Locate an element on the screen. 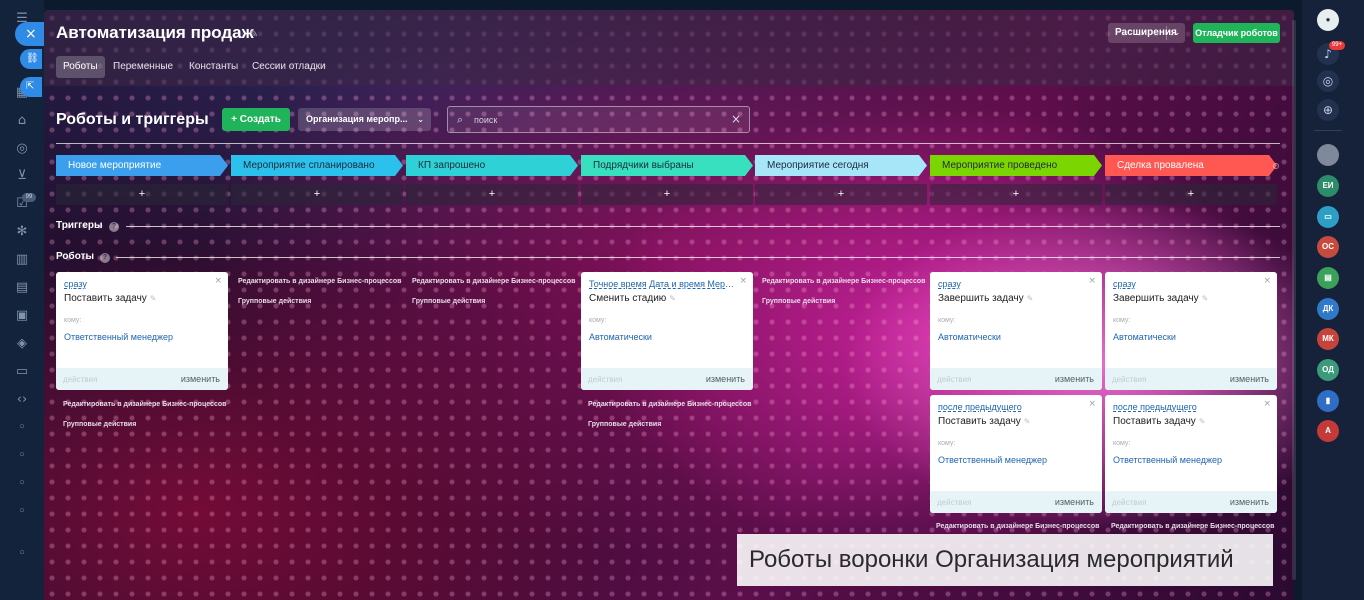  clear-icon: × is located at coordinates (736, 119).